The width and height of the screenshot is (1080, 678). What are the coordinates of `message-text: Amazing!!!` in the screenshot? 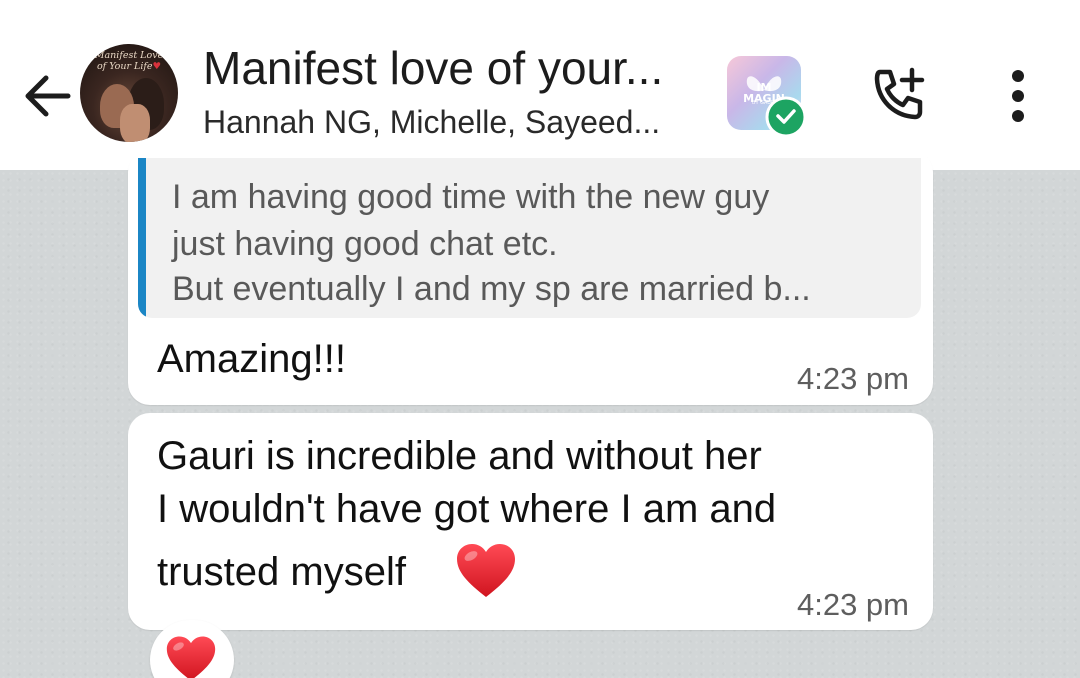 It's located at (251, 359).